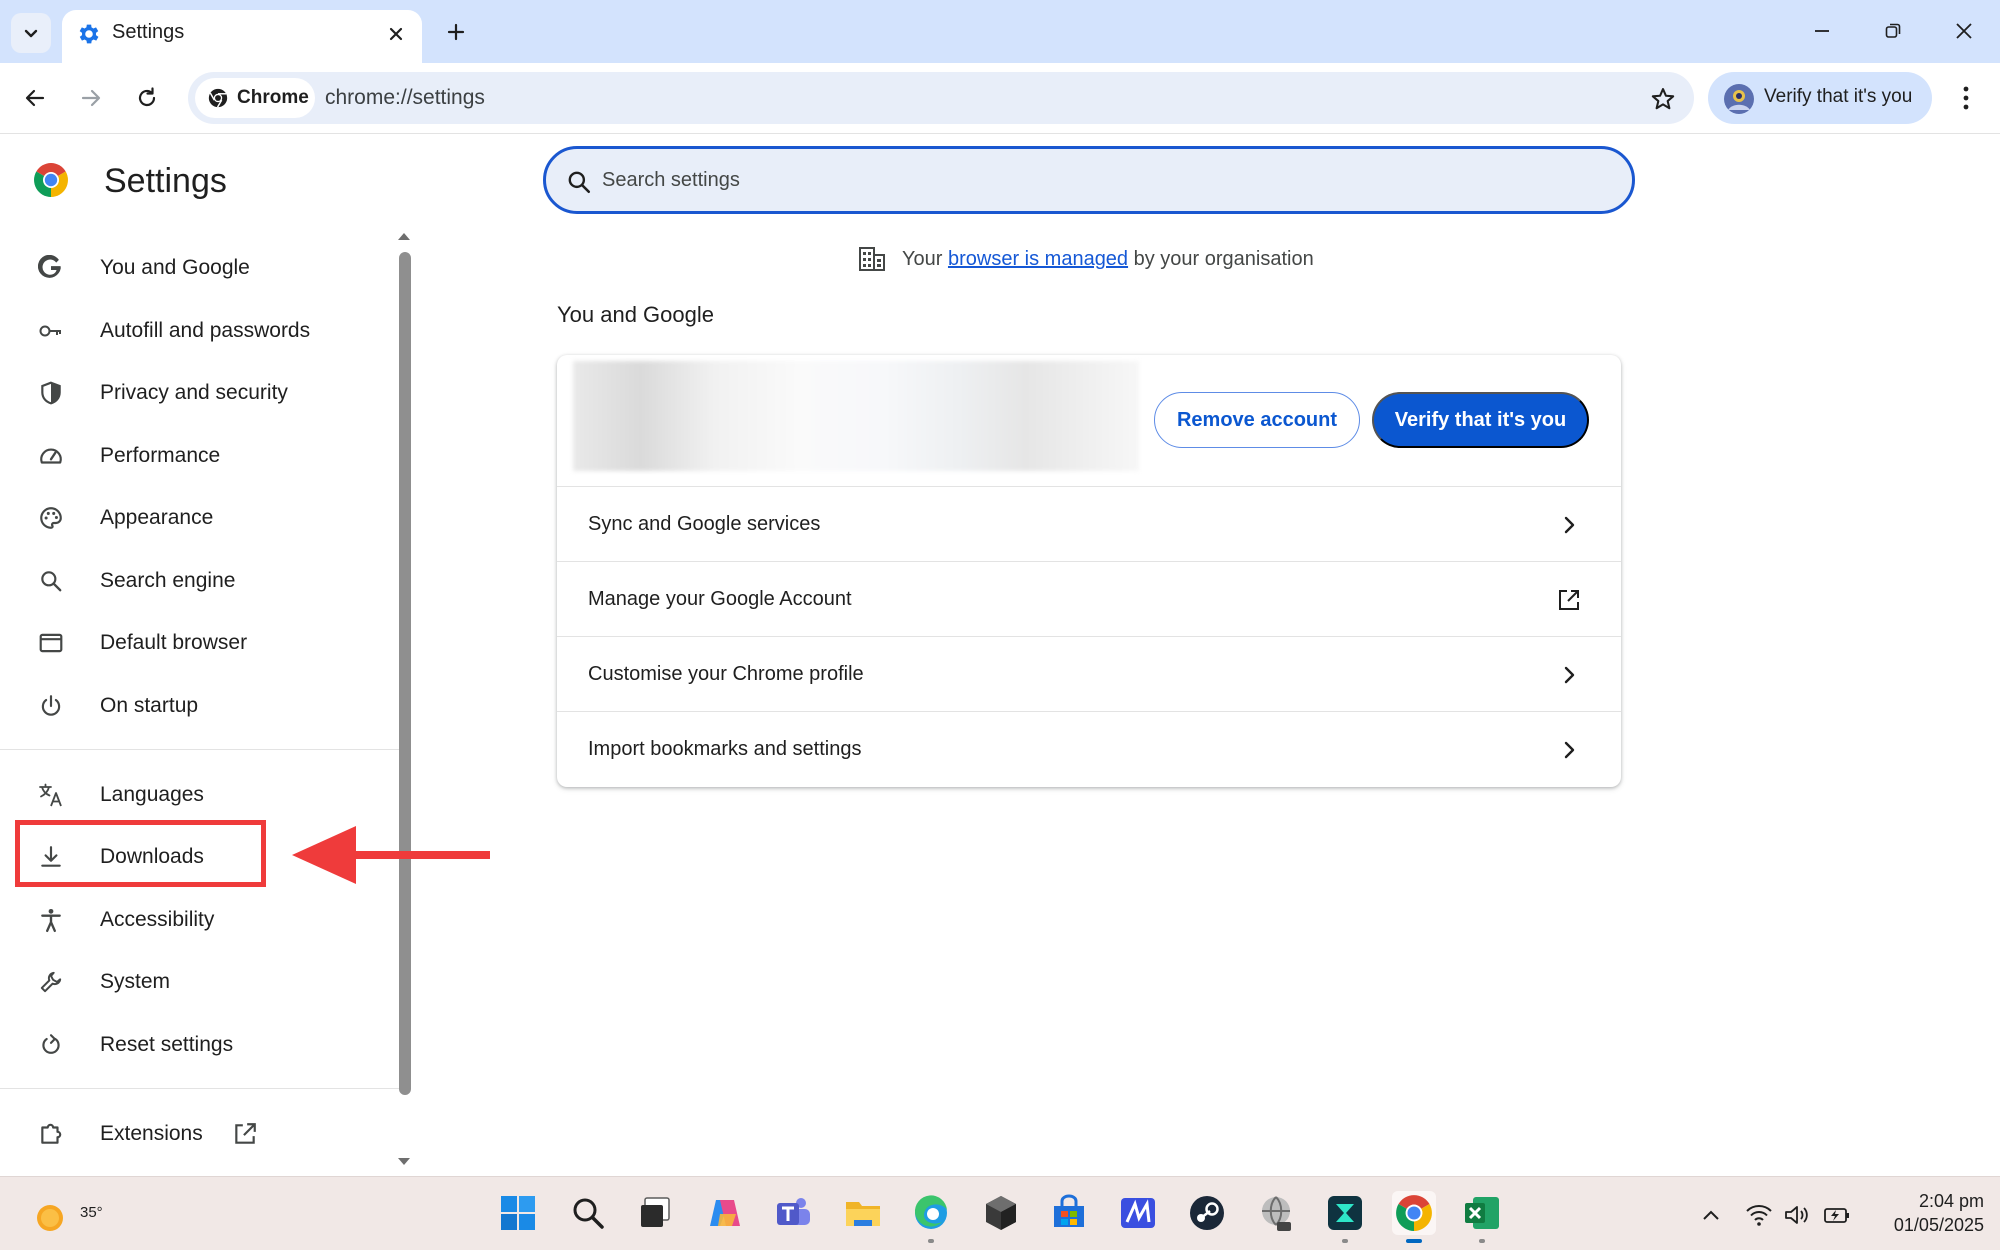 Image resolution: width=2000 pixels, height=1250 pixels. Describe the element at coordinates (1038, 259) in the screenshot. I see `browser-managed-link: browser is managed` at that location.